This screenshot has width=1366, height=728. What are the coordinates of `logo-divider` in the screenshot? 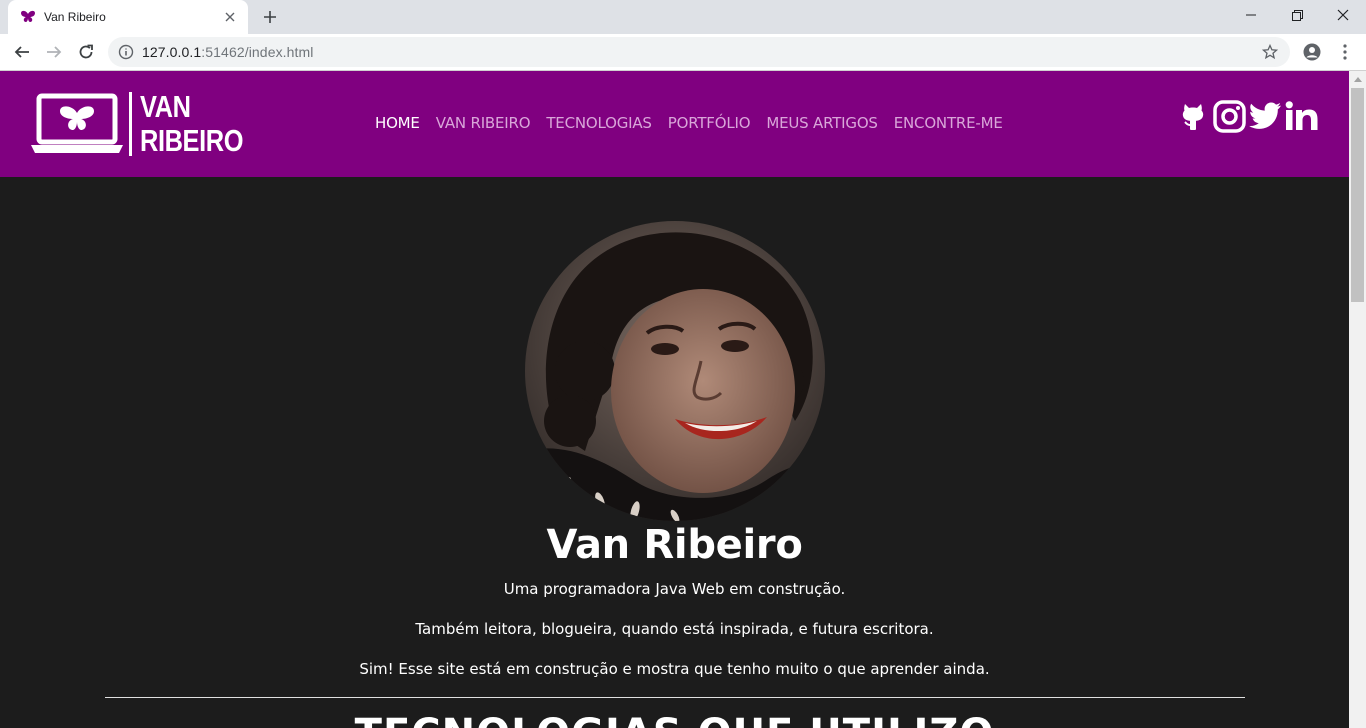 It's located at (130, 124).